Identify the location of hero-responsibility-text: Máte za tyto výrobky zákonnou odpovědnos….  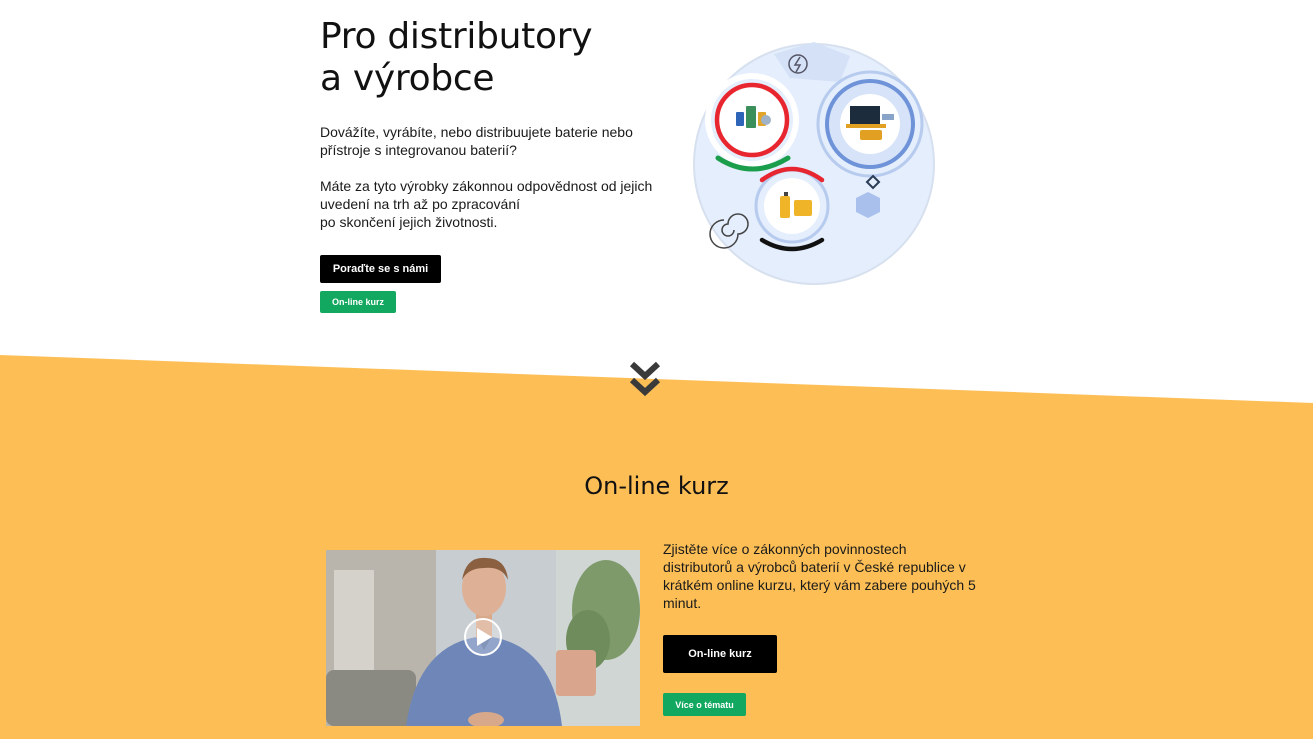
(490, 204).